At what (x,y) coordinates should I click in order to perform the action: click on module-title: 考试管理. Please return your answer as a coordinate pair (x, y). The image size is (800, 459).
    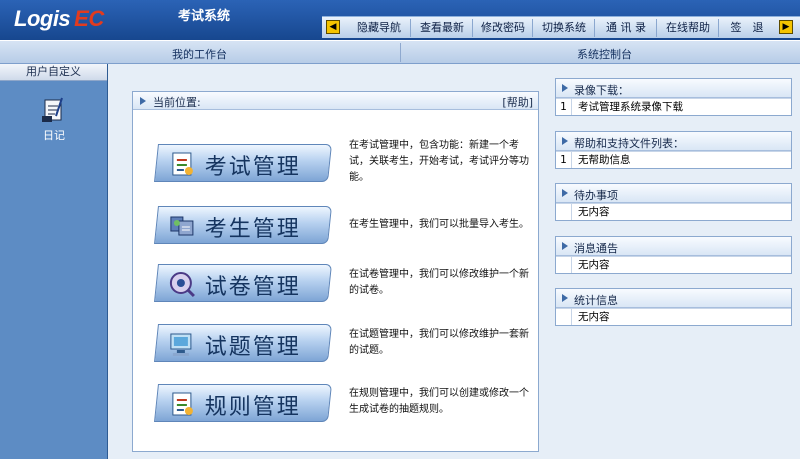
    Looking at the image, I should click on (252, 167).